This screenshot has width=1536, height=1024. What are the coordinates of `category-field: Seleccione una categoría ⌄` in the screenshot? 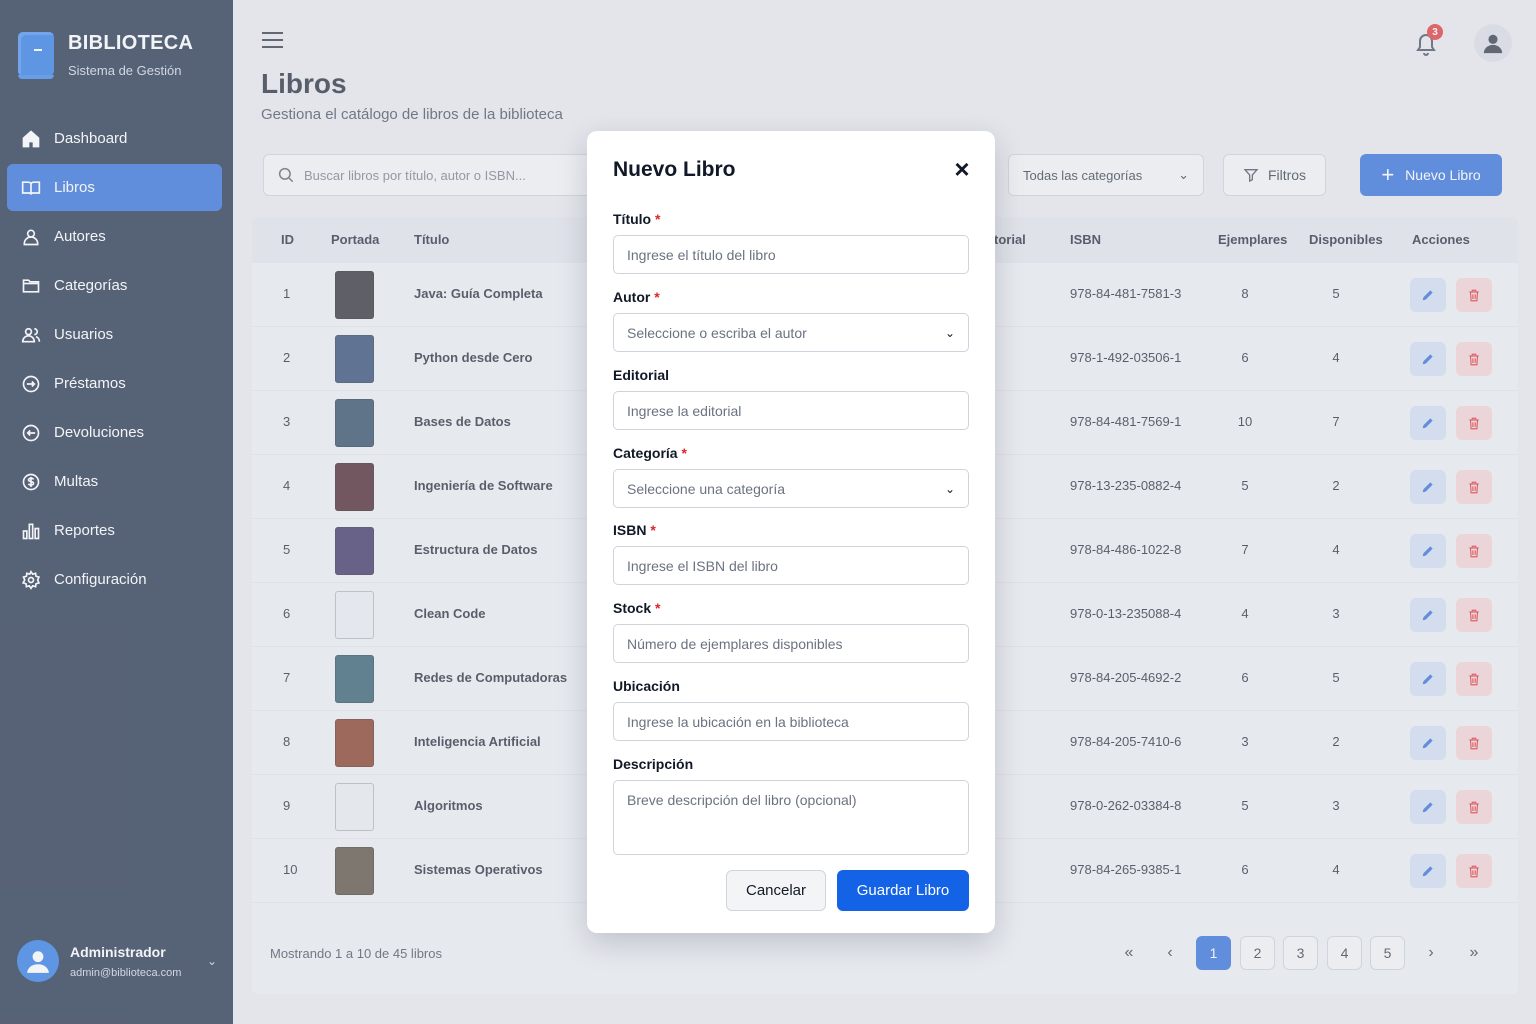 It's located at (791, 488).